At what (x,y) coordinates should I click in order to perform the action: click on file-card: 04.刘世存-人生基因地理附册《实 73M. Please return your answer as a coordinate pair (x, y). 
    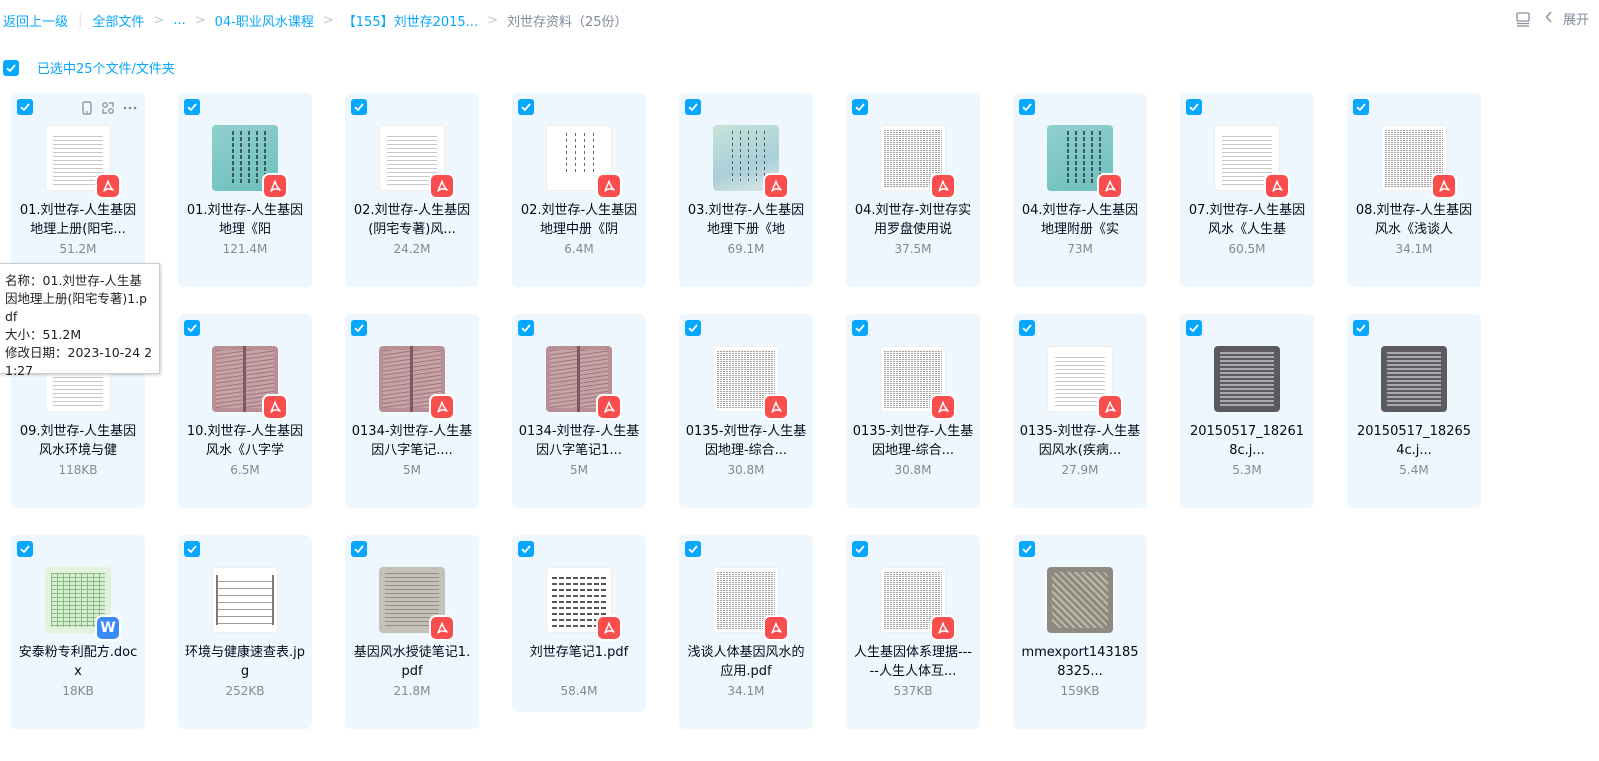
    Looking at the image, I should click on (1080, 190).